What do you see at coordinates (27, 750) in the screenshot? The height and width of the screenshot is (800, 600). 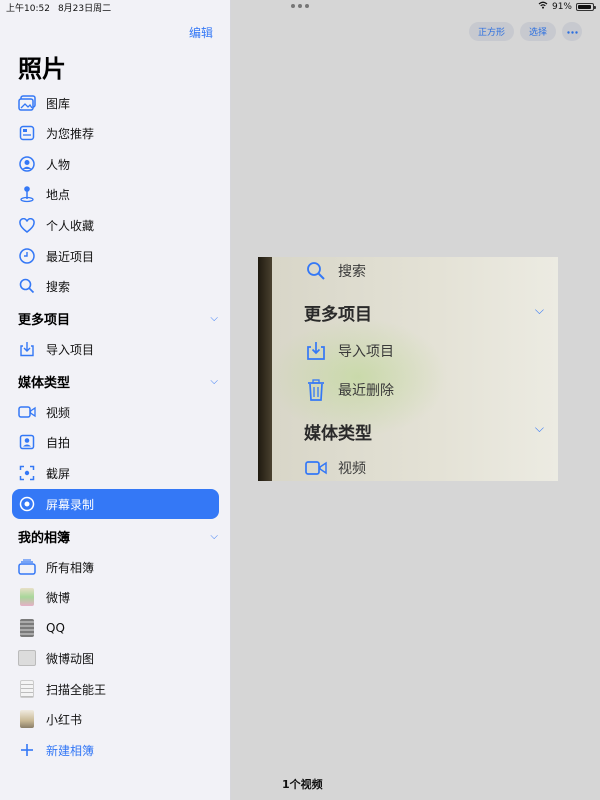 I see `plus-icon` at bounding box center [27, 750].